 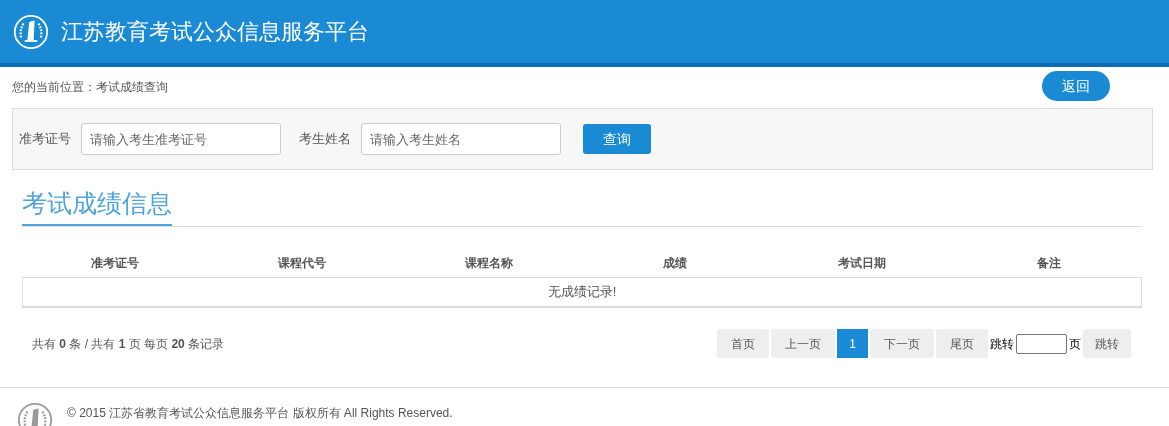 What do you see at coordinates (97, 205) in the screenshot?
I see `section-title: 考试成绩信息` at bounding box center [97, 205].